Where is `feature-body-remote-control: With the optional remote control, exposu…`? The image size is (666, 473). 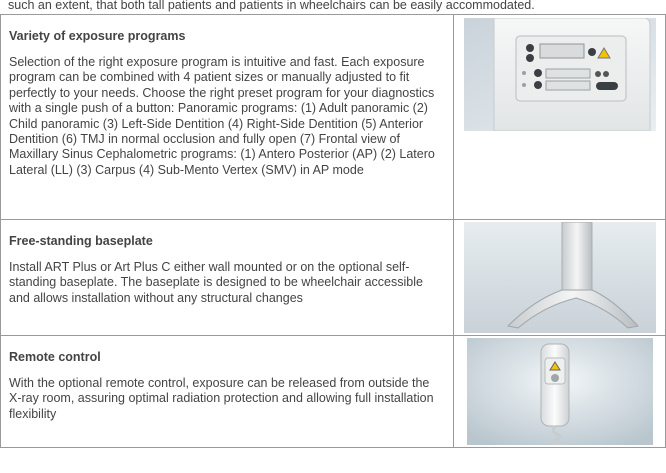 feature-body-remote-control: With the optional remote control, exposu… is located at coordinates (221, 398).